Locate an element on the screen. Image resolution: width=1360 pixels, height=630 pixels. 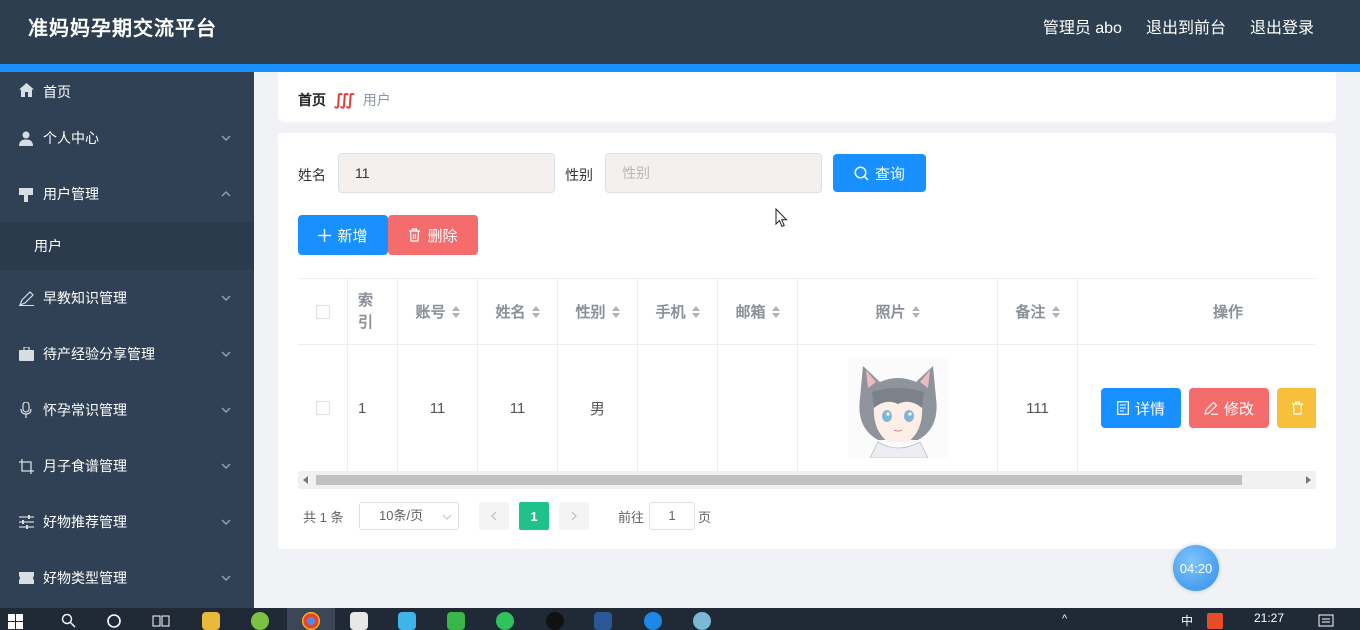
sidebar-item-label: 月子食谱管理 is located at coordinates (85, 466).